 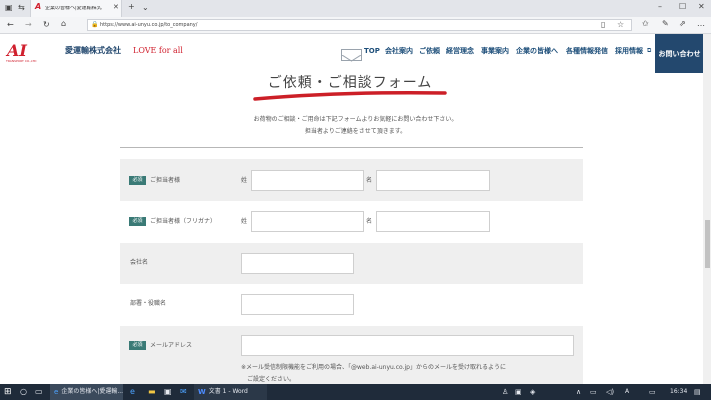 I want to click on site-favicon-icon: A, so click(x=38, y=6).